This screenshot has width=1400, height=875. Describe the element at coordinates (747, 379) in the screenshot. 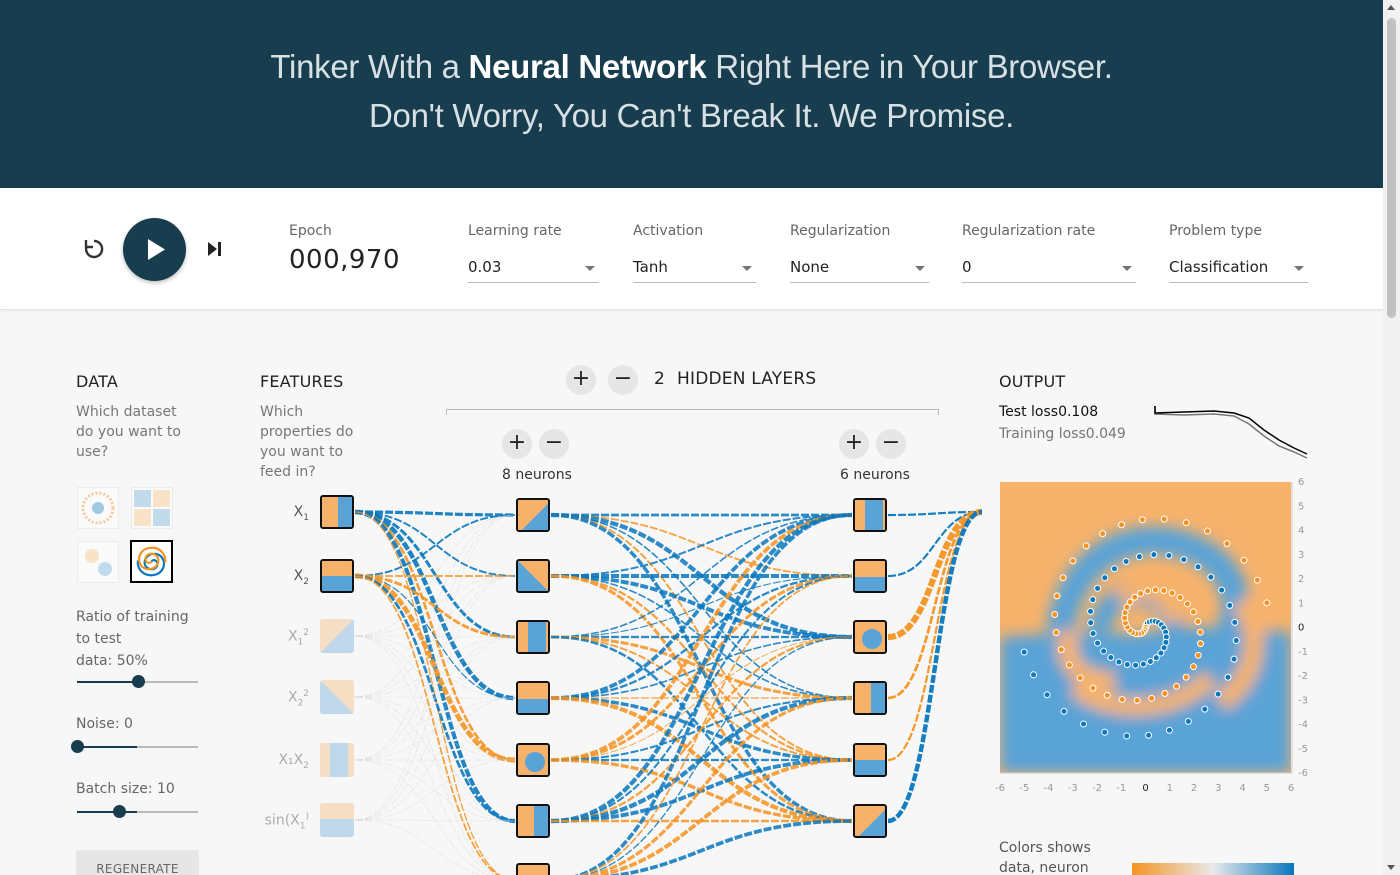

I see `hidden-layers-label: HIDDEN LAYERS` at that location.